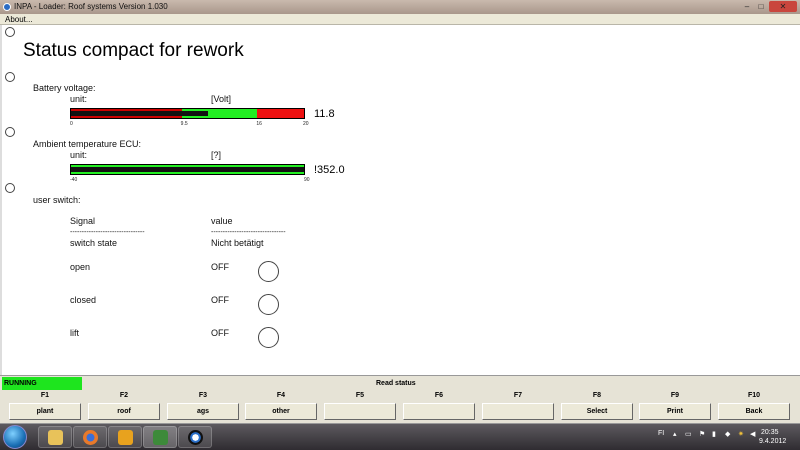  I want to click on fkey-label-f7: F7, so click(518, 395).